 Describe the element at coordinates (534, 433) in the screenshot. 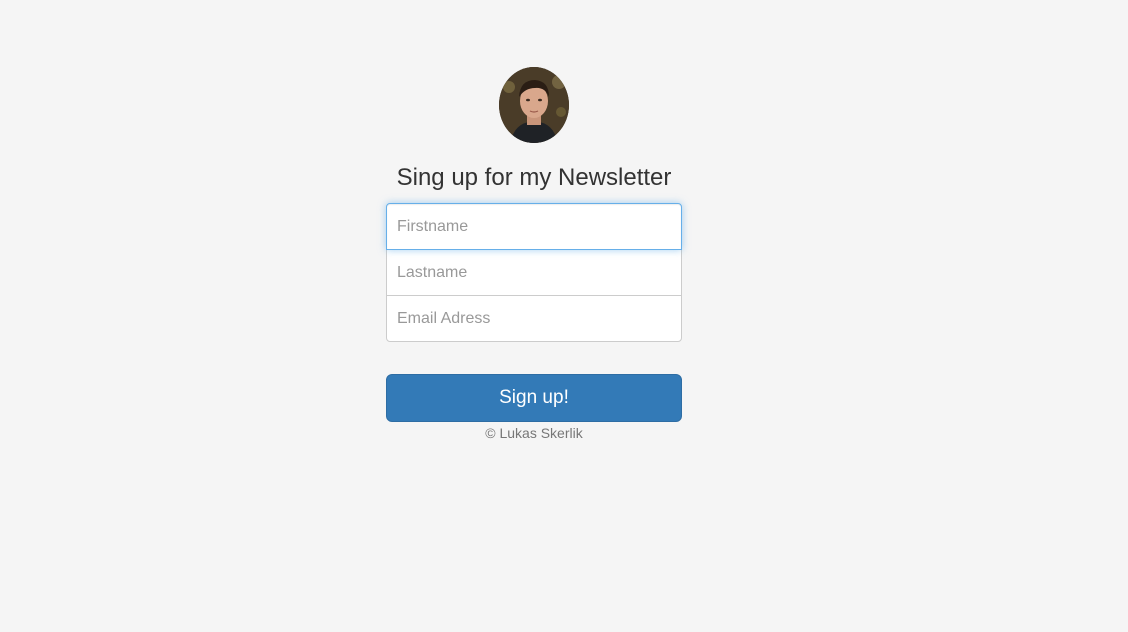

I see `copyright-text: © Lukas Skerlik` at that location.